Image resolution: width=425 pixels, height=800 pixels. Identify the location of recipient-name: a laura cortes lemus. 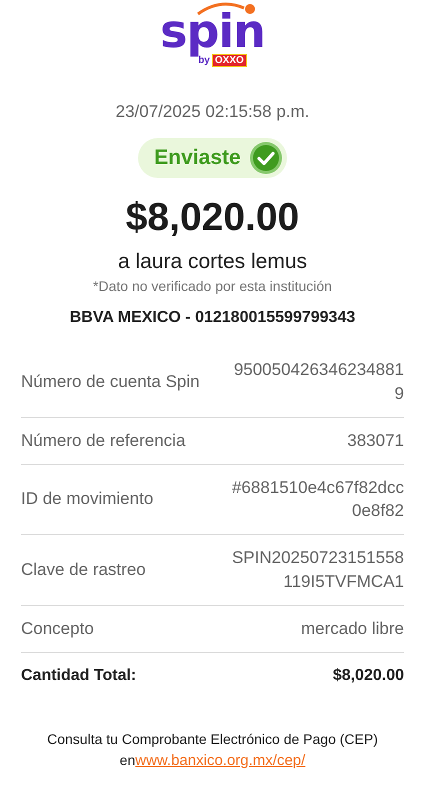
(213, 262).